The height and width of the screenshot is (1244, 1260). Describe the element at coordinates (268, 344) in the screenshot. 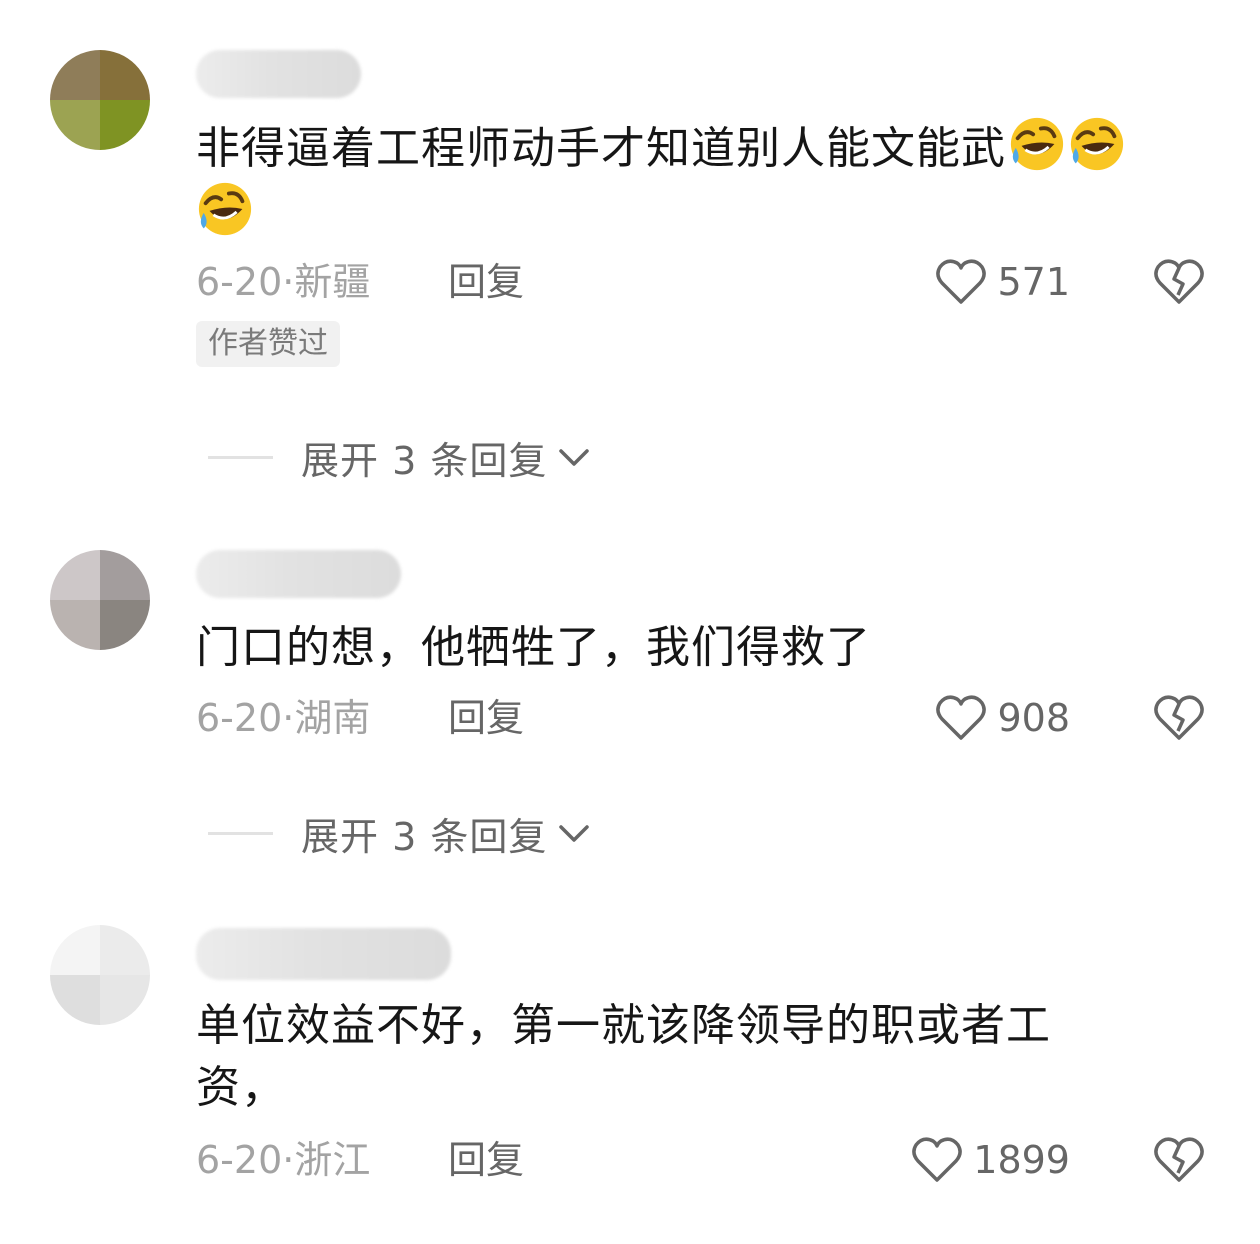

I see `author-liked-badge: 作者赞过` at that location.